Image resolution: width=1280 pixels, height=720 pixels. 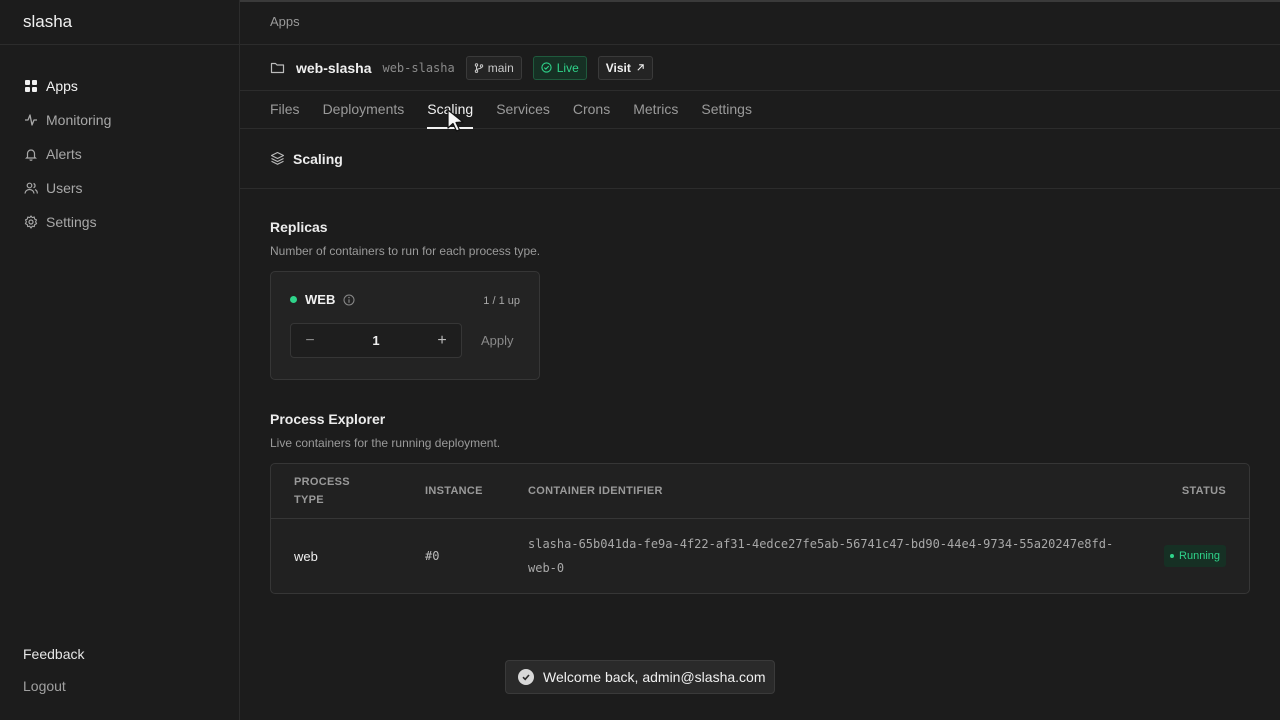 I want to click on sidebar-footer: Feedback Logout, so click(x=53, y=662).